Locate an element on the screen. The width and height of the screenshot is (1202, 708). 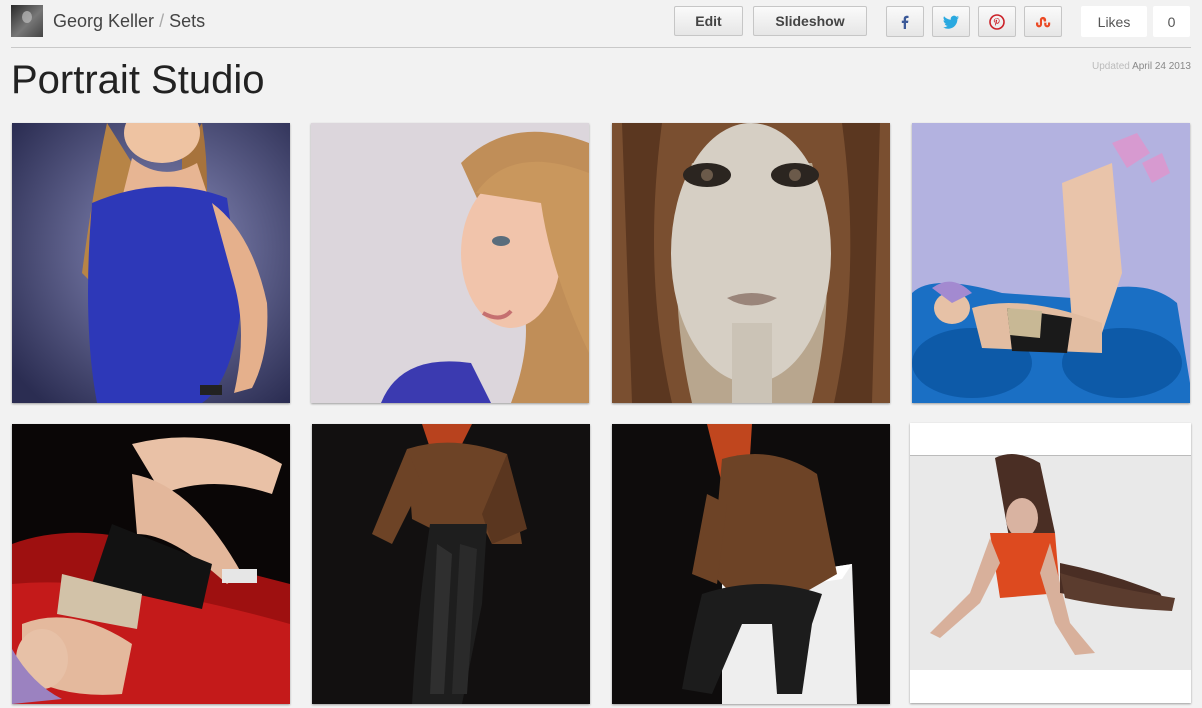
photo-profile-image is located at coordinates (450, 263).